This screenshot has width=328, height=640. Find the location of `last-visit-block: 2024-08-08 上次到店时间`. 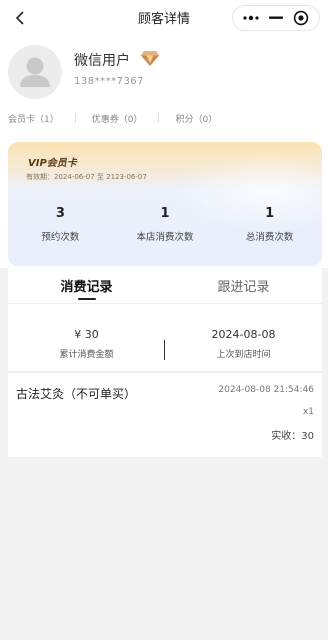

last-visit-block: 2024-08-08 上次到店时间 is located at coordinates (243, 337).